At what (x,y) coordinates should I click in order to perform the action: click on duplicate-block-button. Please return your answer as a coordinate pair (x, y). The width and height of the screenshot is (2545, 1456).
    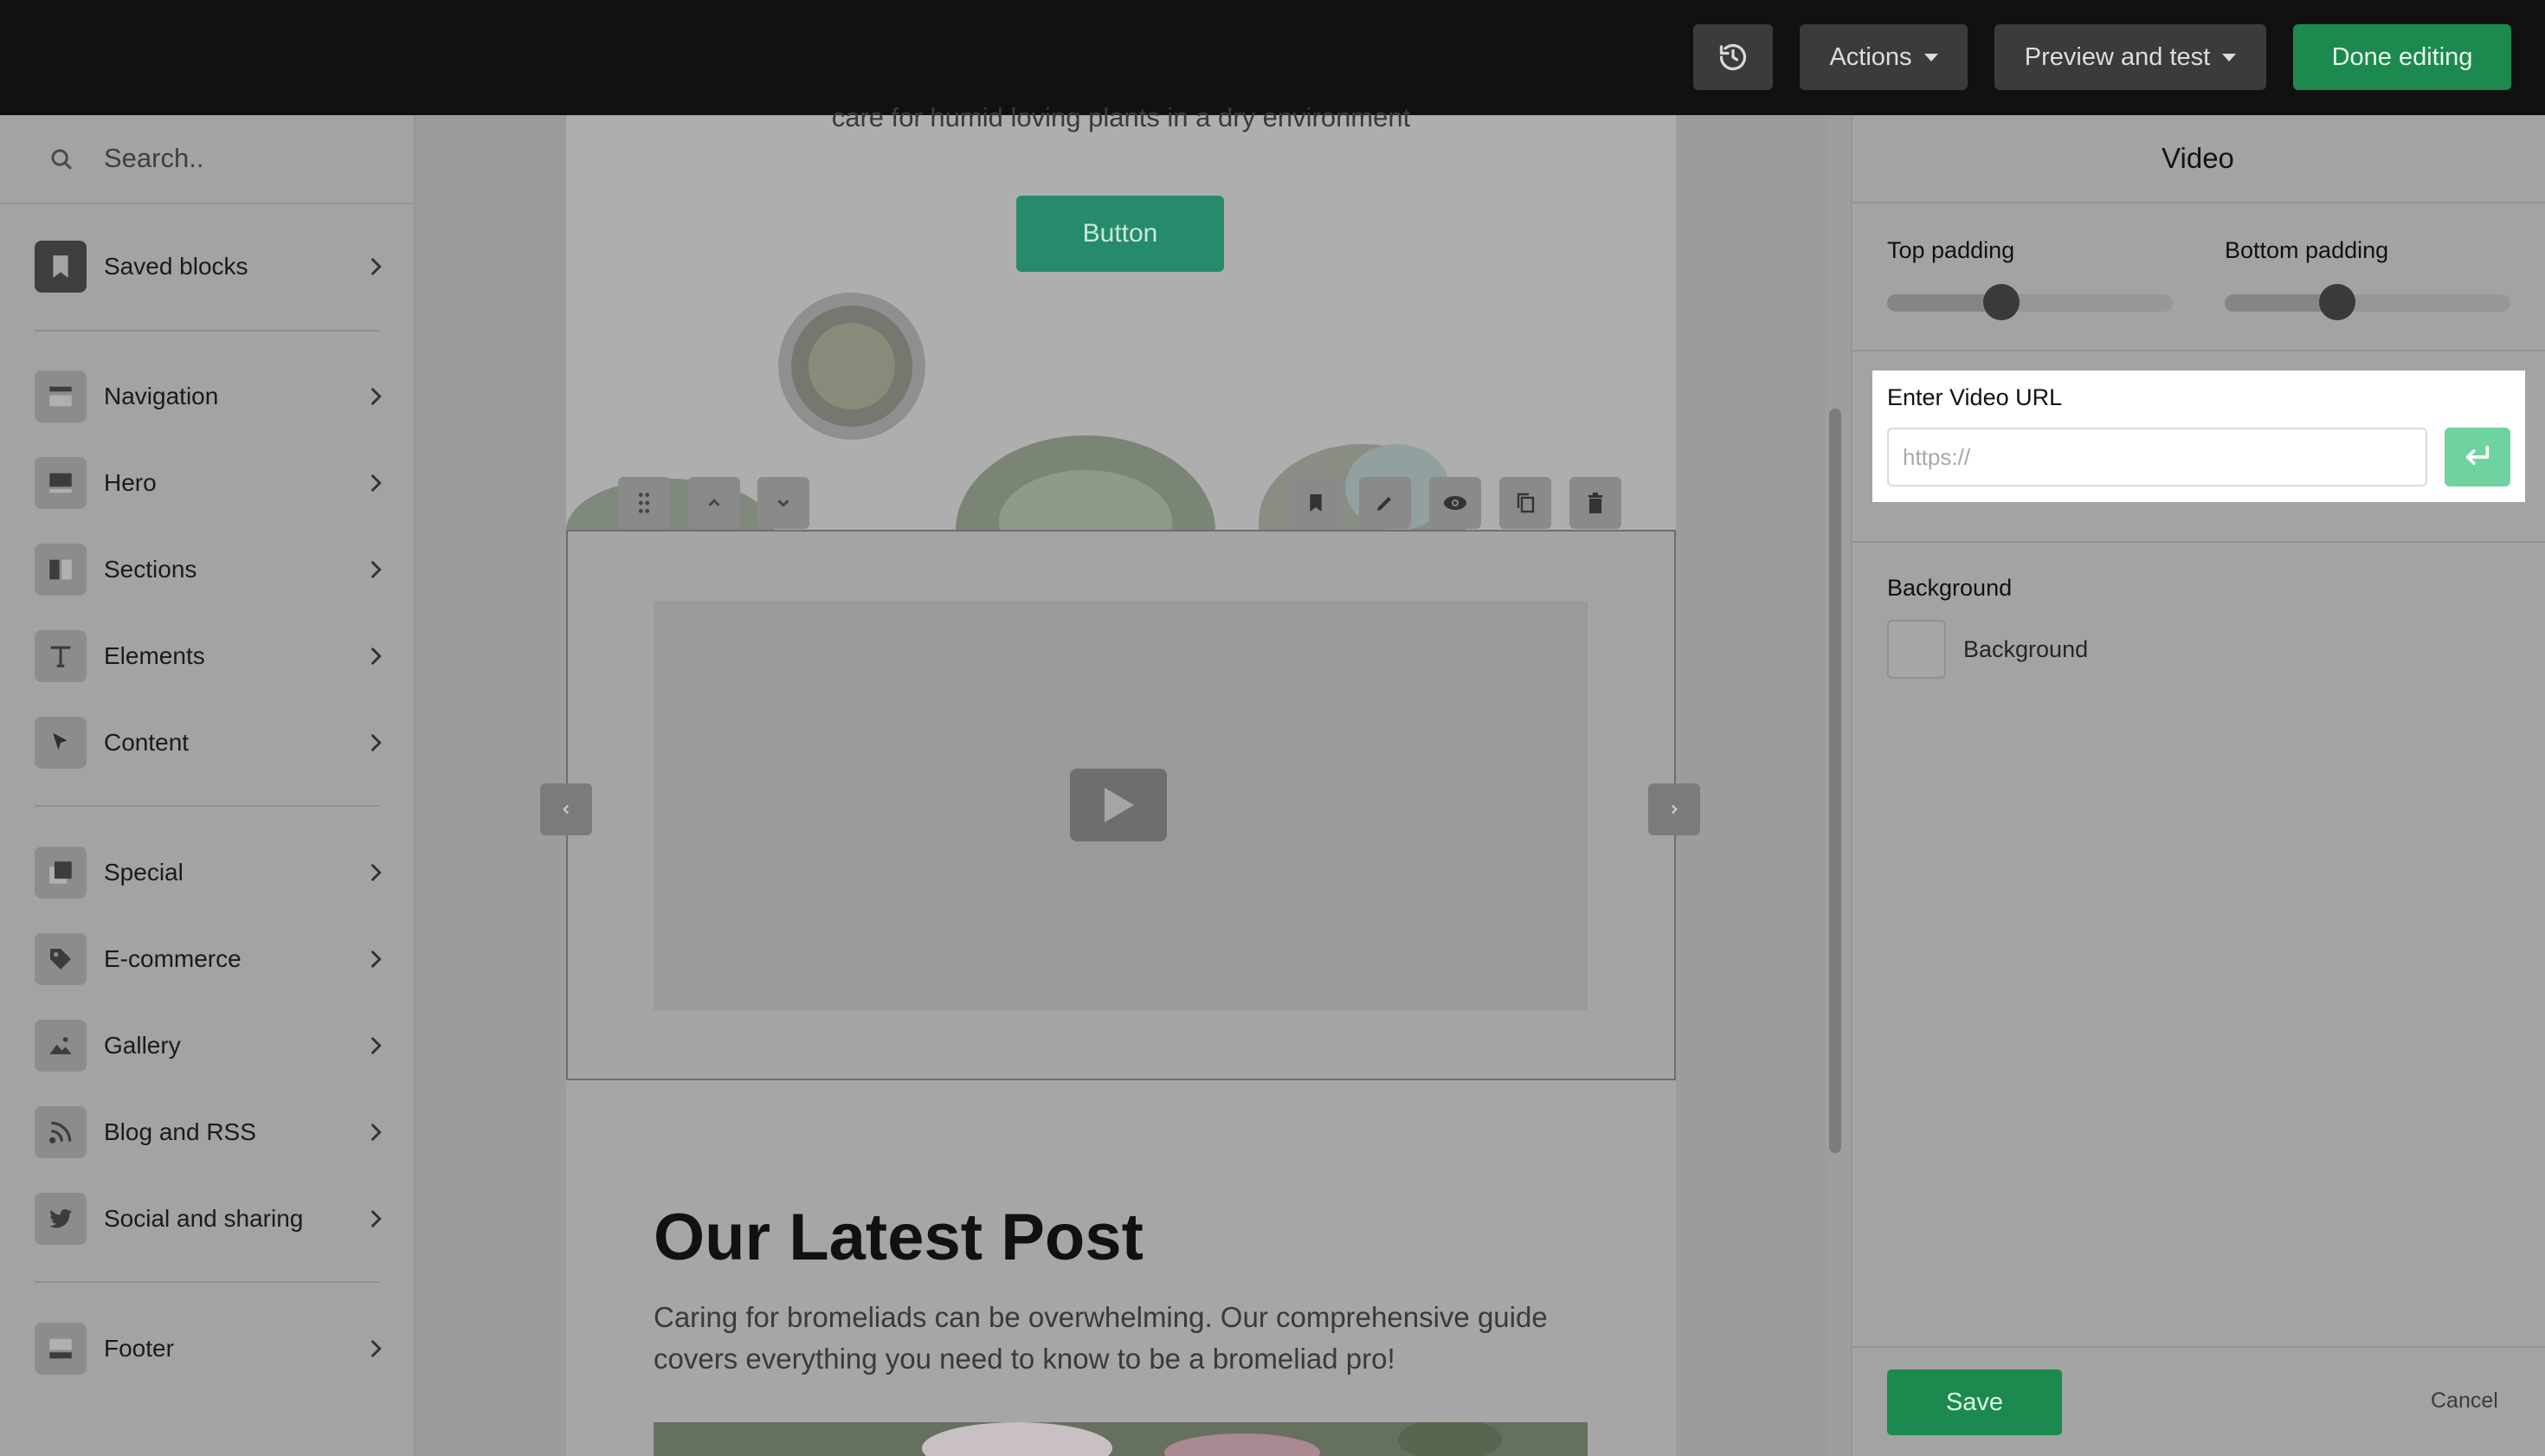
    Looking at the image, I should click on (1525, 503).